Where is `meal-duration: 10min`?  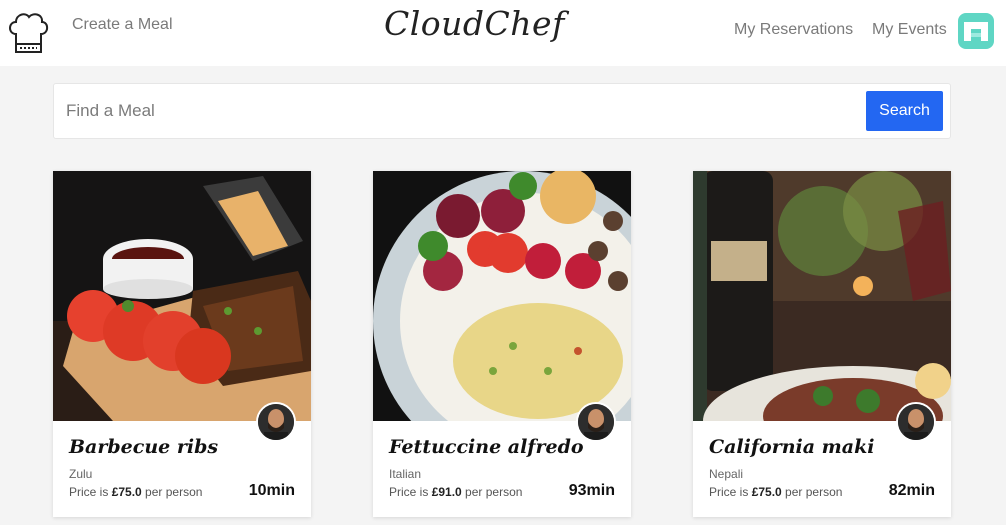 meal-duration: 10min is located at coordinates (271, 490).